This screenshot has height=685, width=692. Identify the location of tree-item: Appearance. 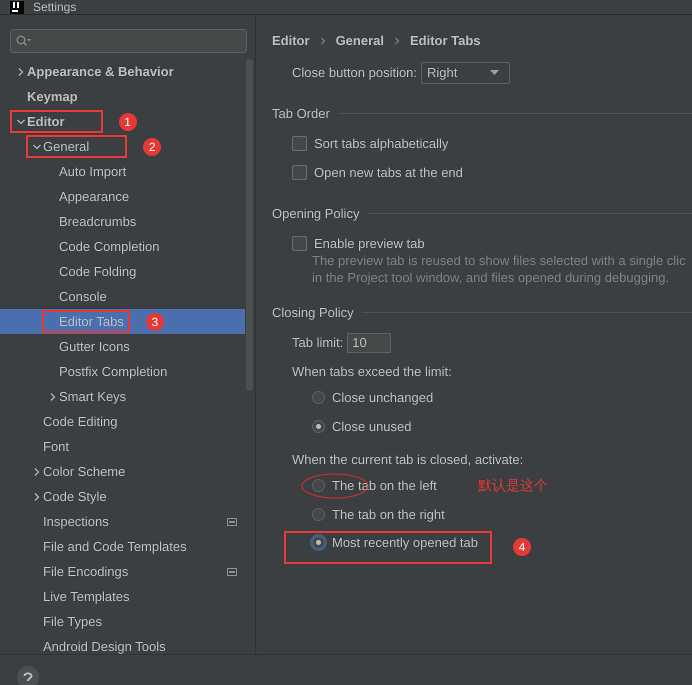
(122, 196).